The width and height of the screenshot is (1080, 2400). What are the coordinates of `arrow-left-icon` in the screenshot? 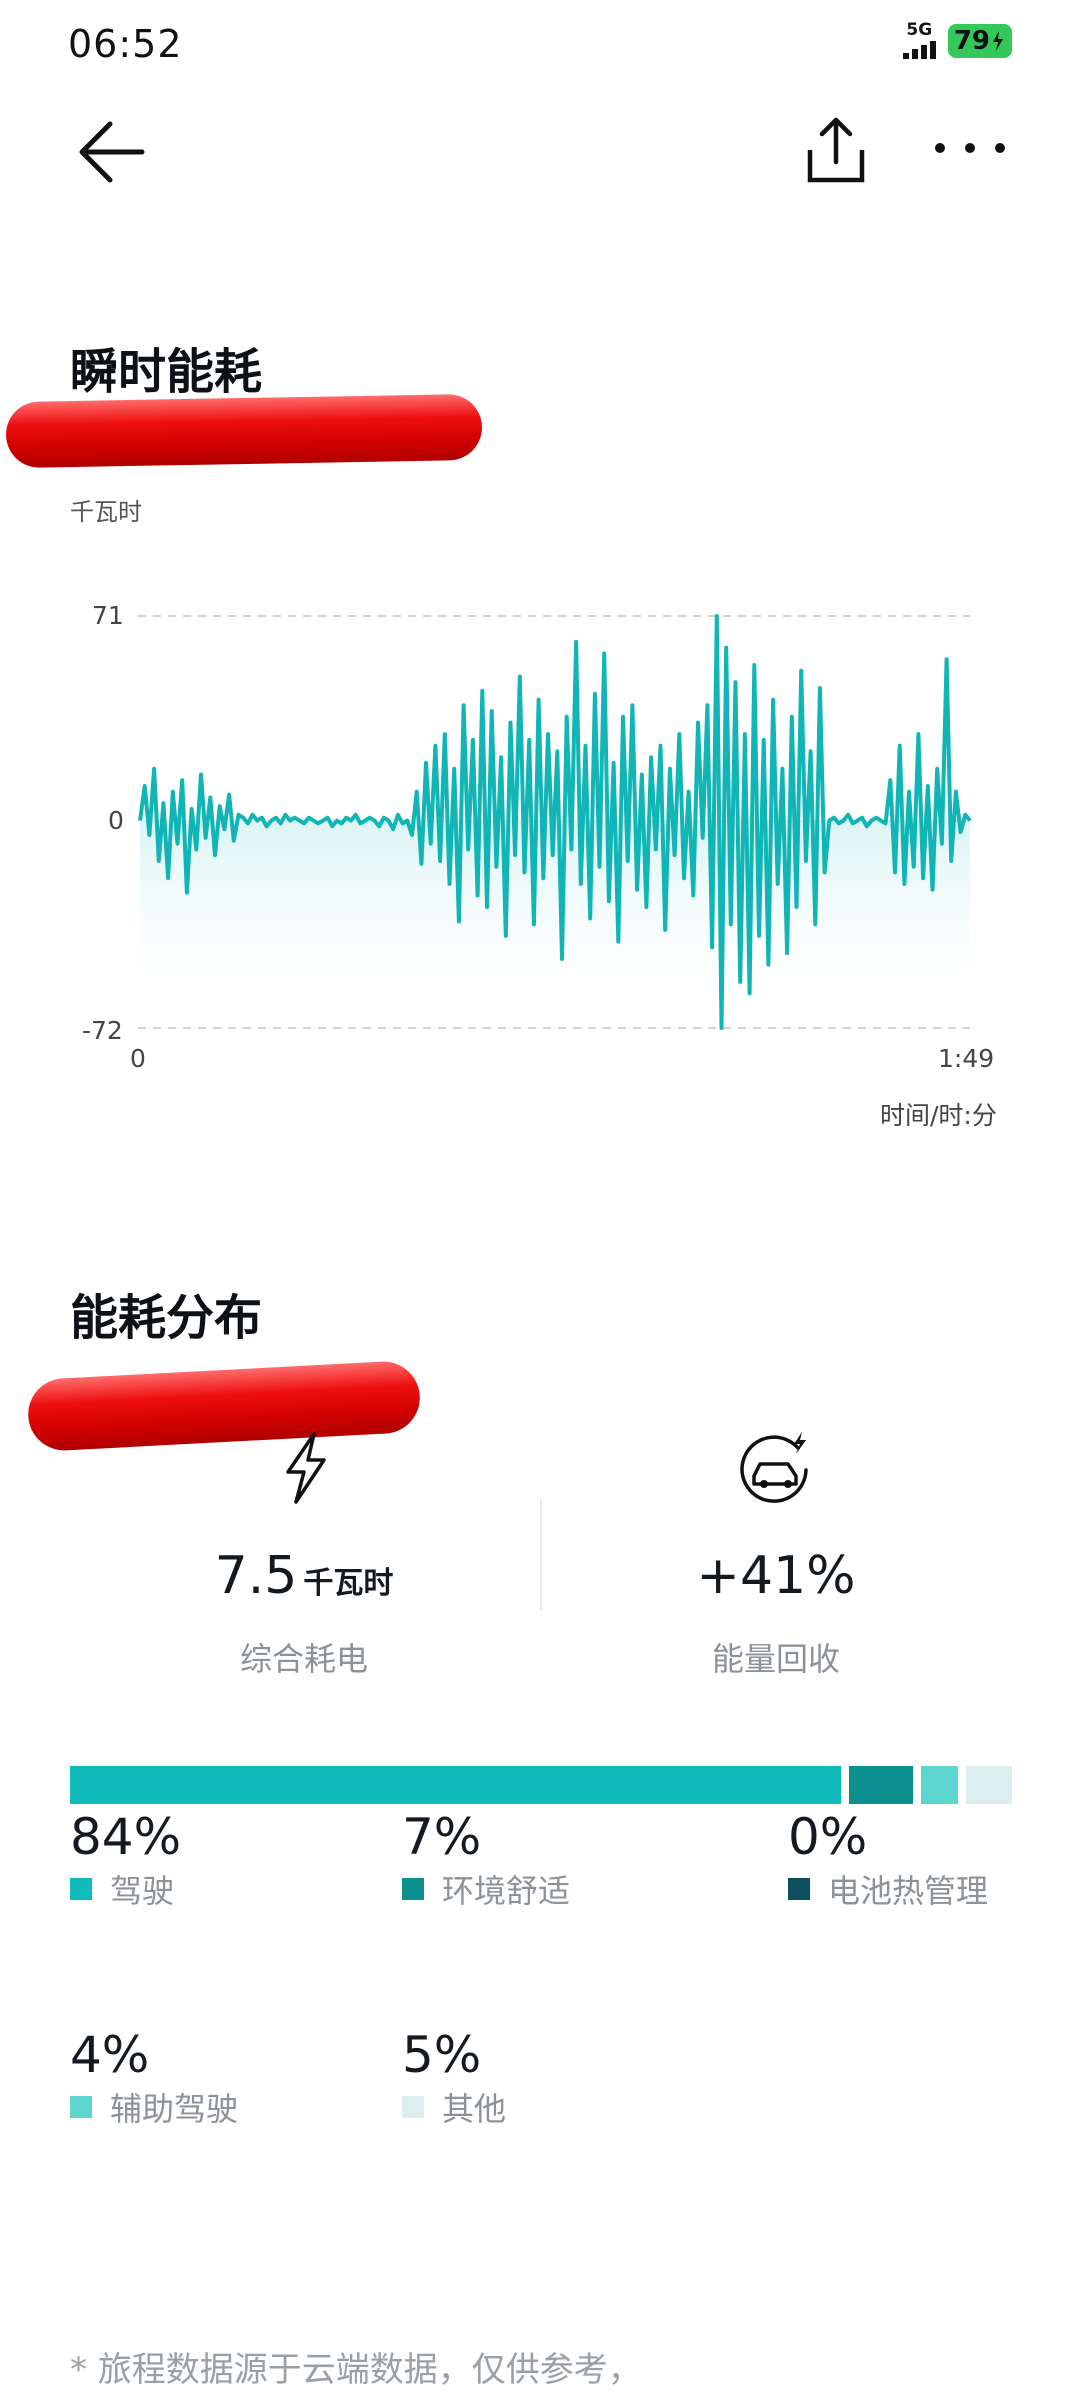 It's located at (112, 152).